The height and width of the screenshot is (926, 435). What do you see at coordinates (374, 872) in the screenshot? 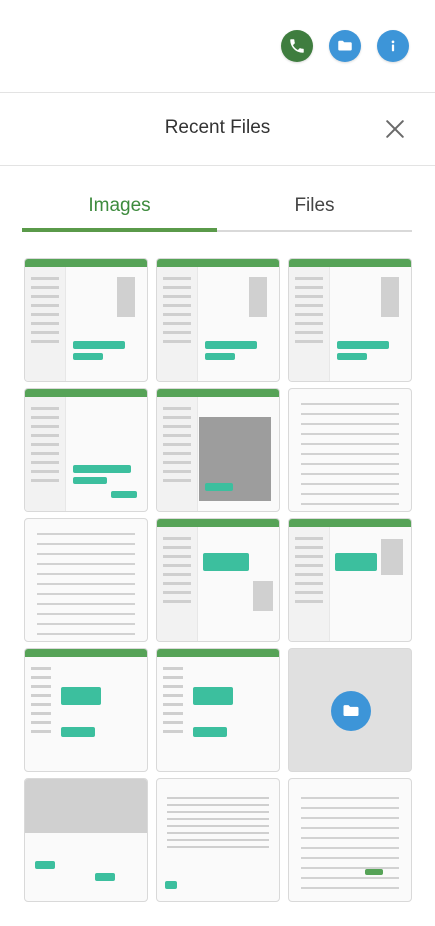
I see `thumbnail-status` at bounding box center [374, 872].